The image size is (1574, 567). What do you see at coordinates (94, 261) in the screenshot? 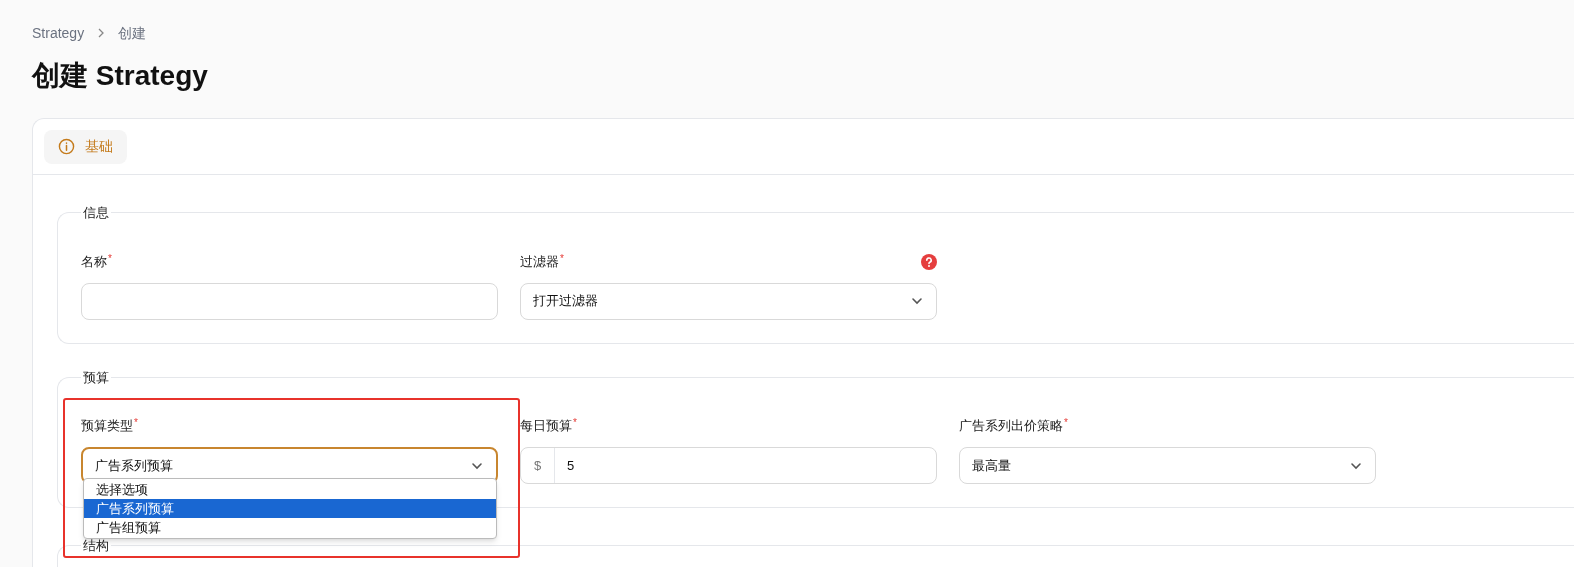
I see `field-label: 名称` at bounding box center [94, 261].